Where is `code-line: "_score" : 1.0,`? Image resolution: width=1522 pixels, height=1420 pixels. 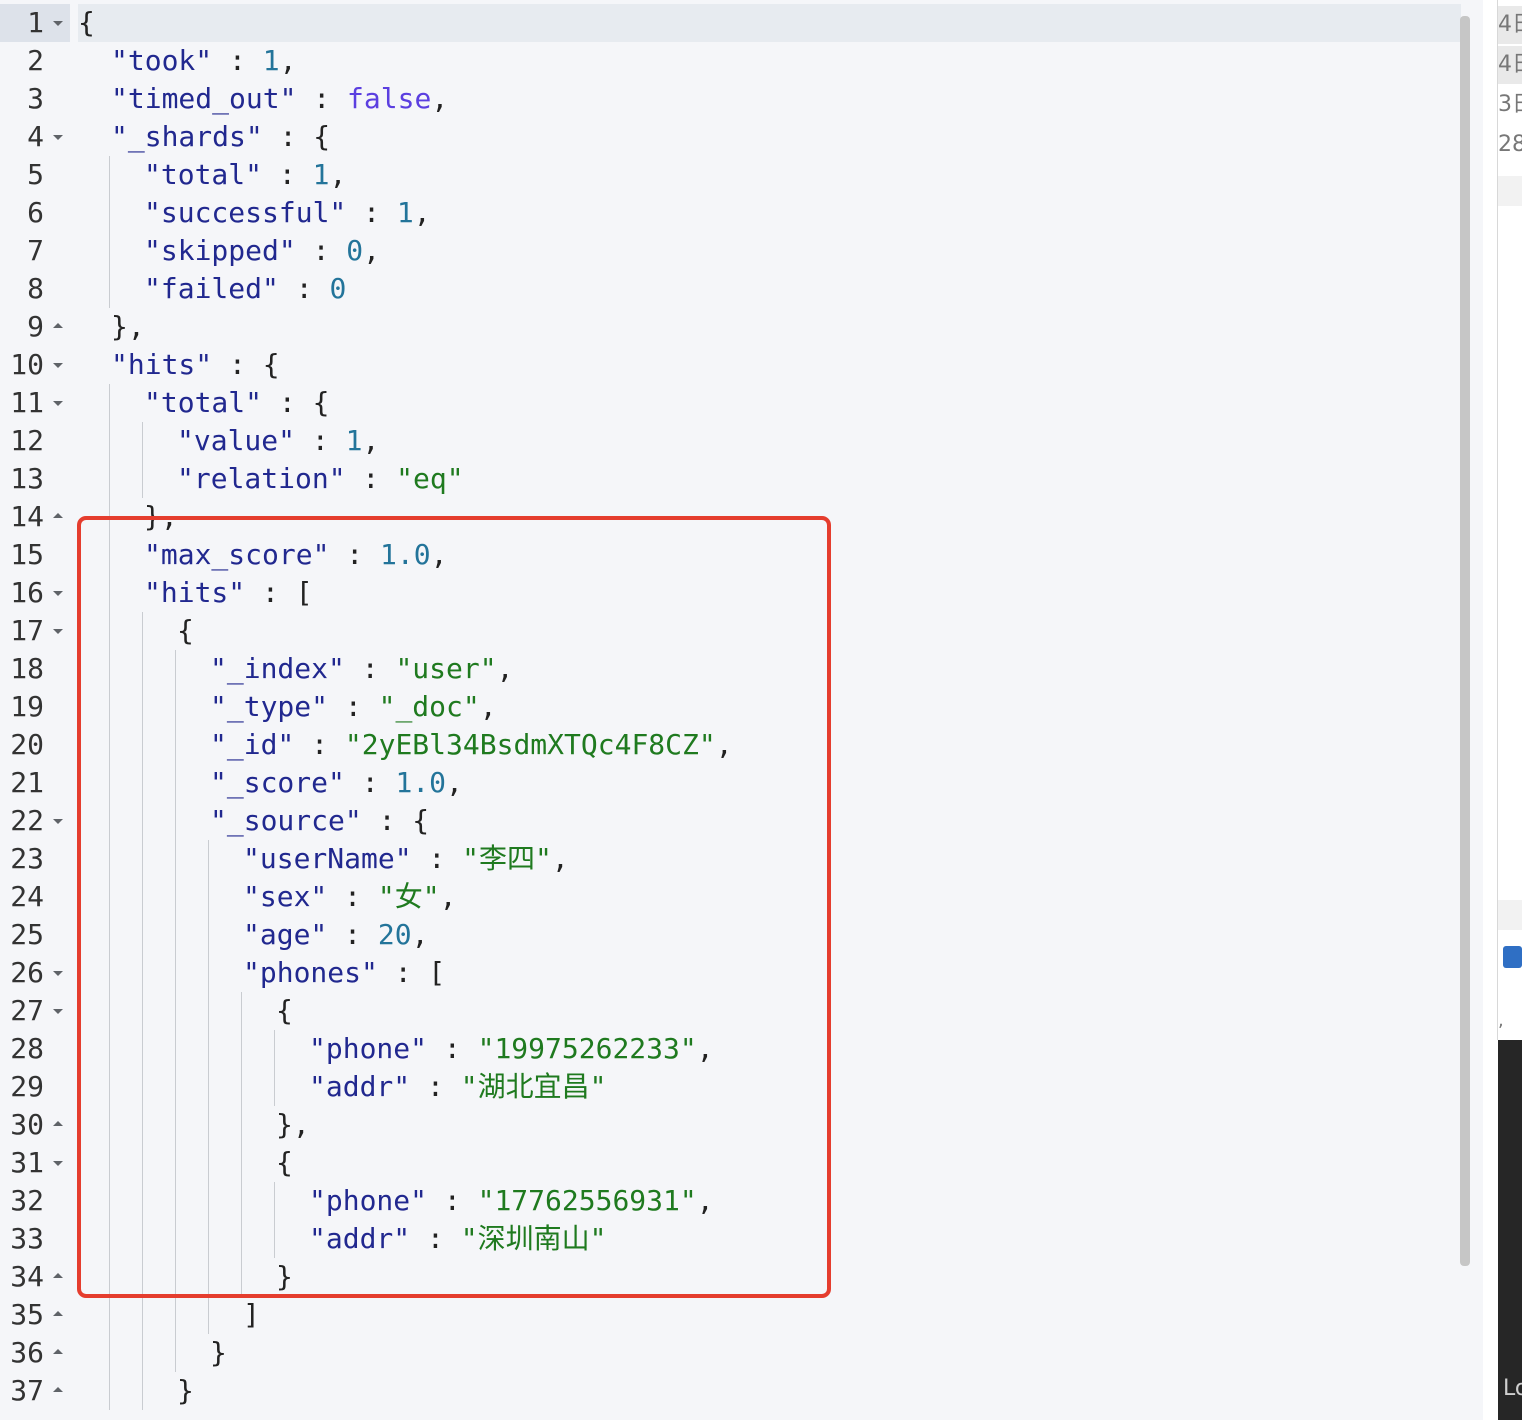 code-line: "_score" : 1.0, is located at coordinates (769, 783).